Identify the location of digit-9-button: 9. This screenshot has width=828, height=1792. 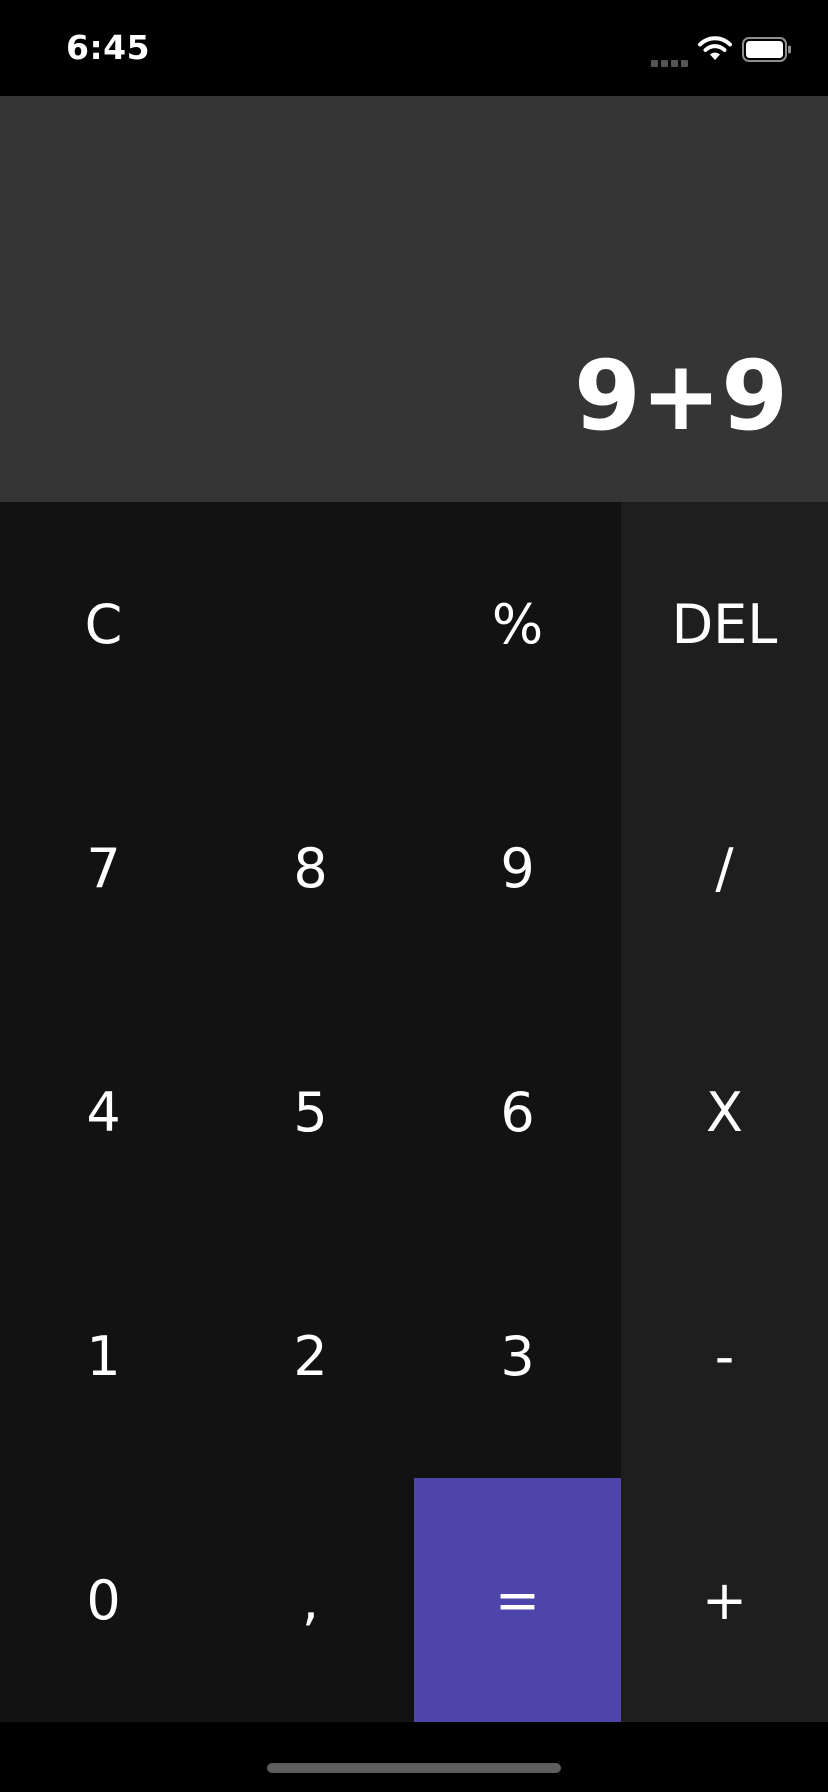
(517, 868).